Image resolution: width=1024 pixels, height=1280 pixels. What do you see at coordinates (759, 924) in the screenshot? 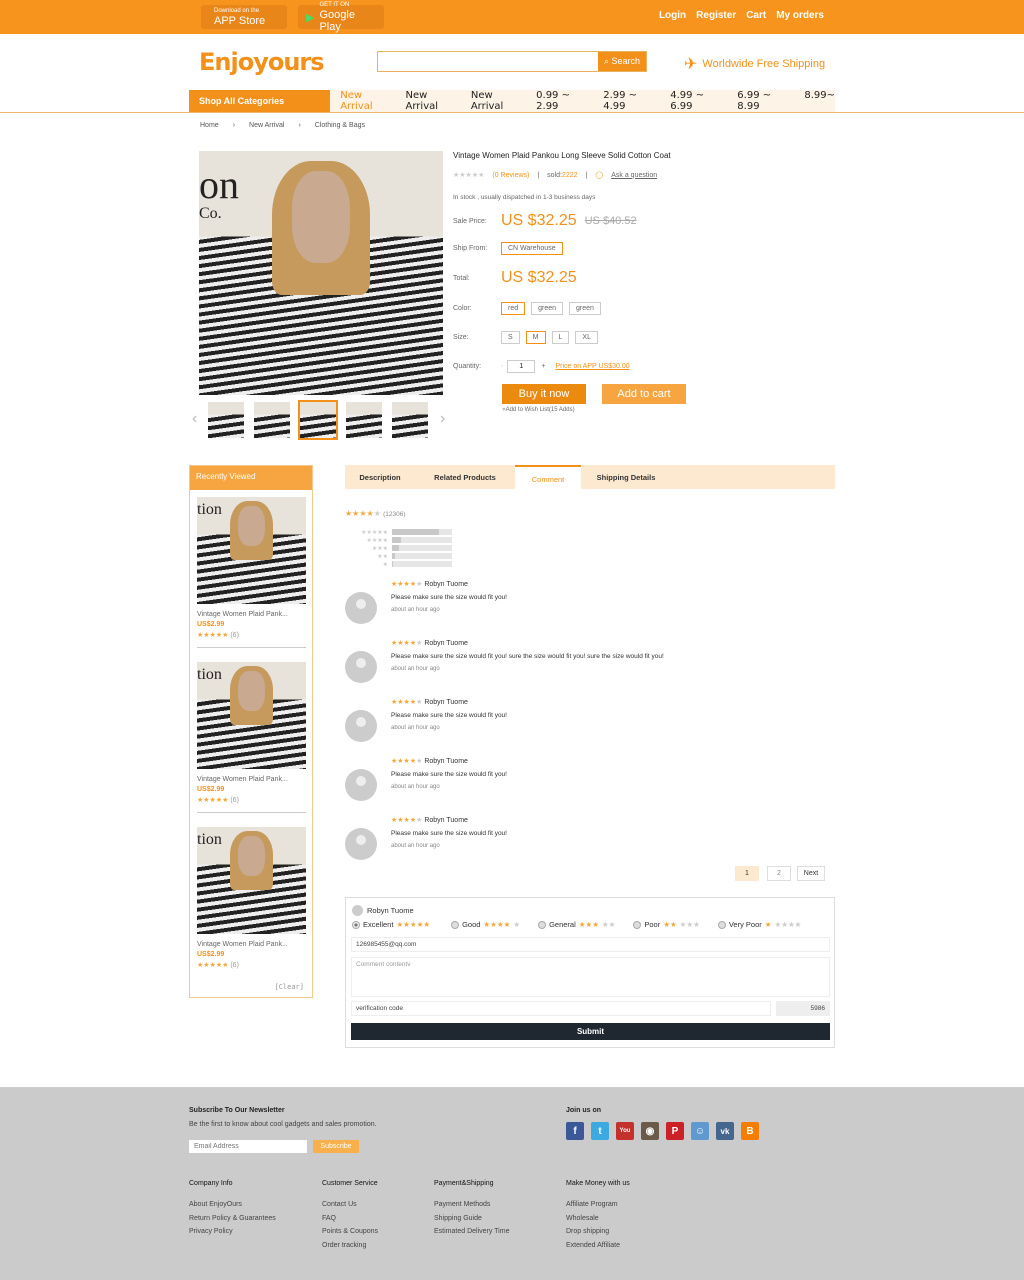
I see `rating-radio: Very Poor ★ ★★★★` at bounding box center [759, 924].